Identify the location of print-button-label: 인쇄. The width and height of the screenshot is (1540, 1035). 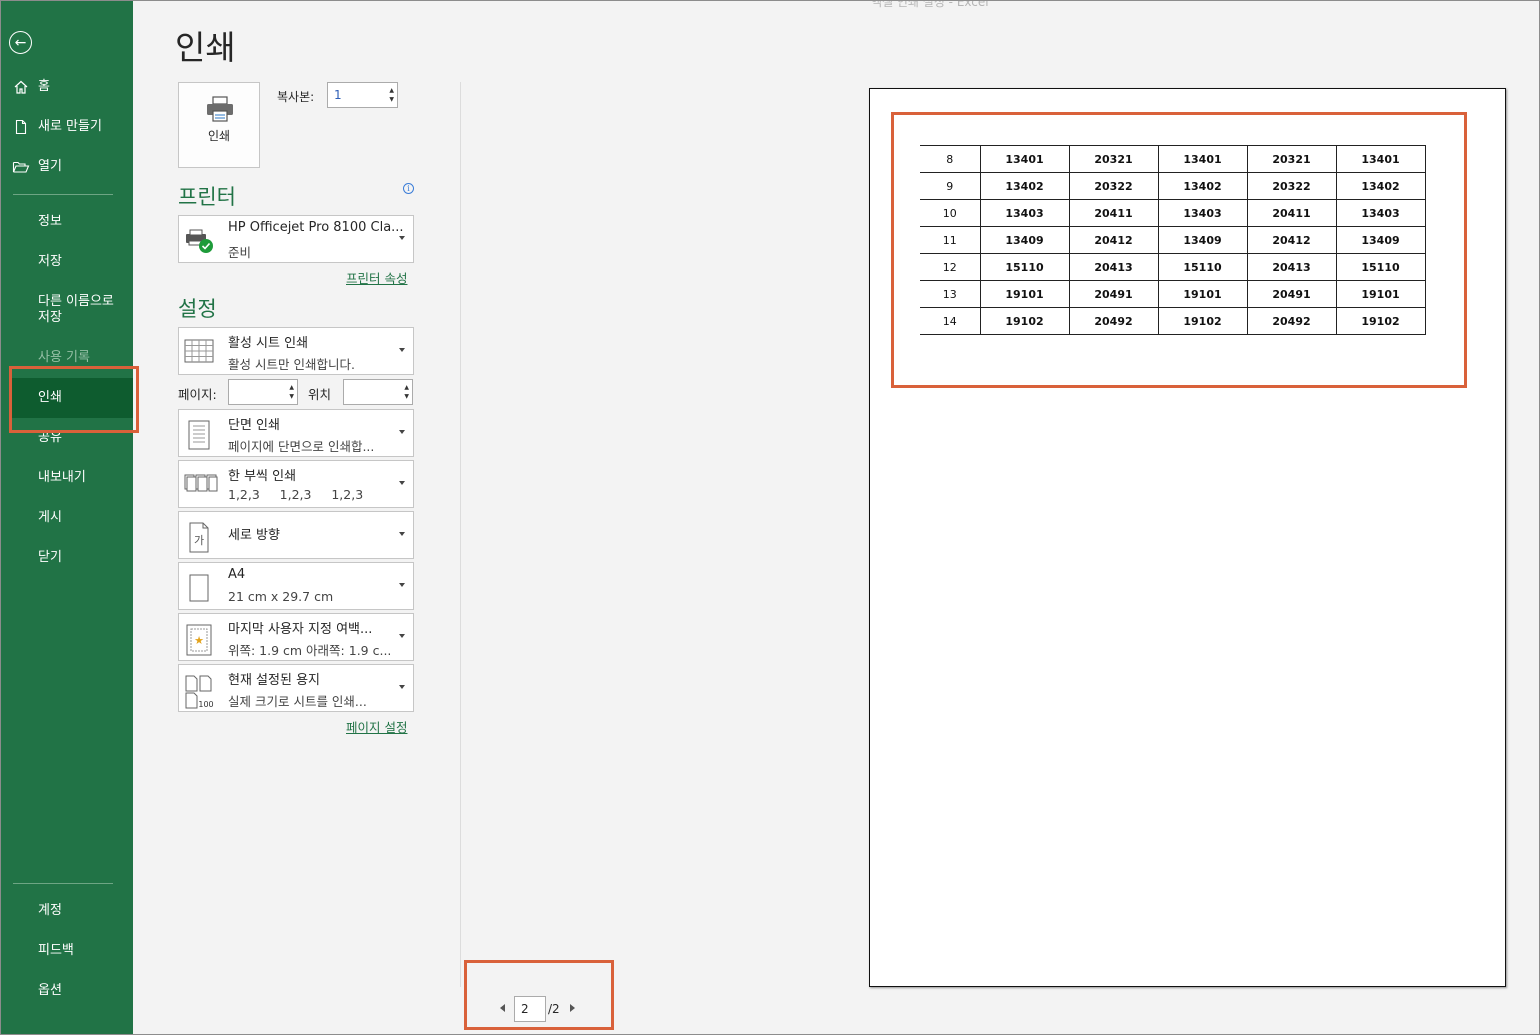
(219, 136).